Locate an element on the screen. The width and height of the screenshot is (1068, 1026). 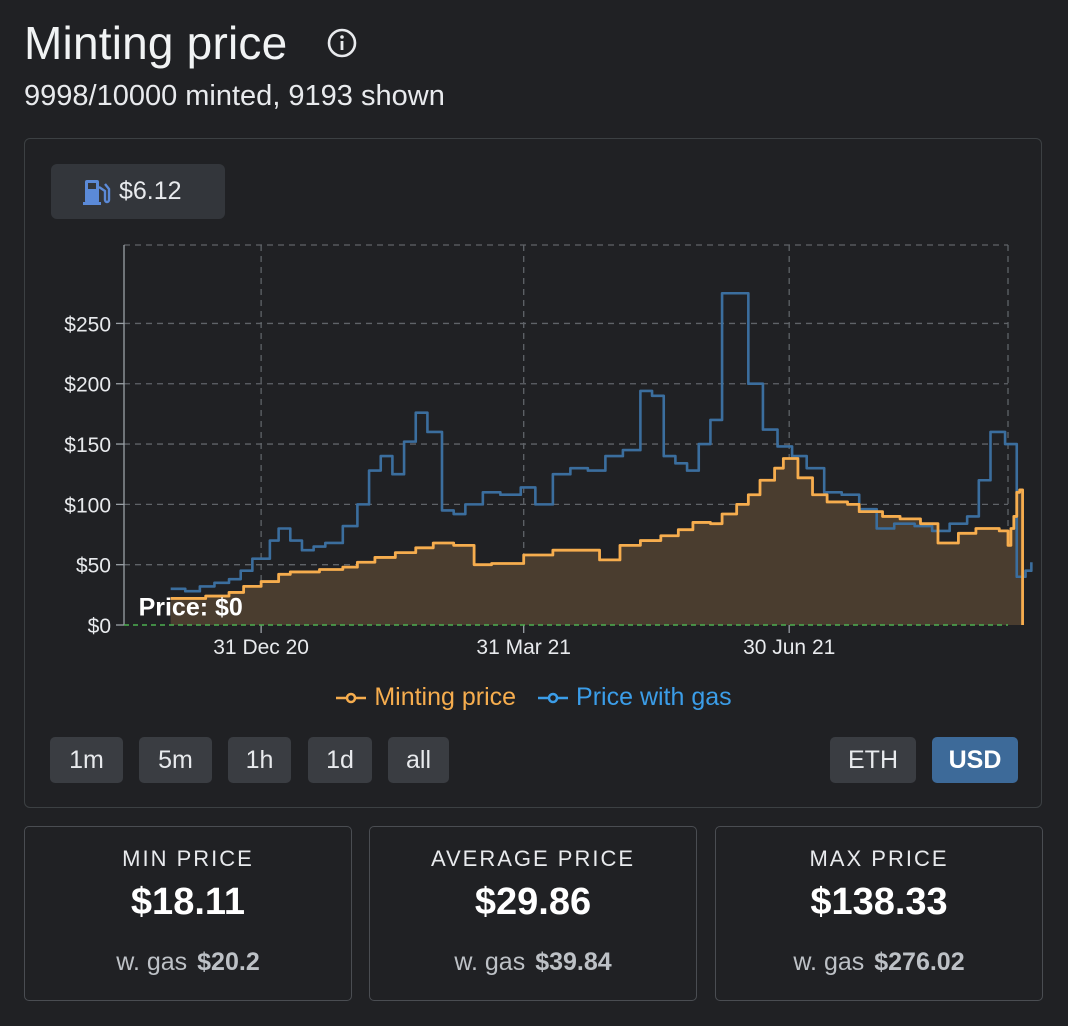
legend-item-minting: Minting price is located at coordinates (426, 697).